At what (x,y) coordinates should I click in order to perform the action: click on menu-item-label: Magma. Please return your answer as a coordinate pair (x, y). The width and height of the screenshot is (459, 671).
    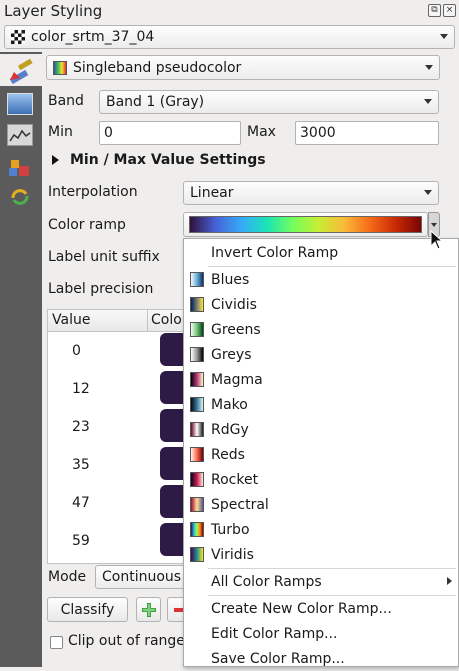
    Looking at the image, I should click on (237, 379).